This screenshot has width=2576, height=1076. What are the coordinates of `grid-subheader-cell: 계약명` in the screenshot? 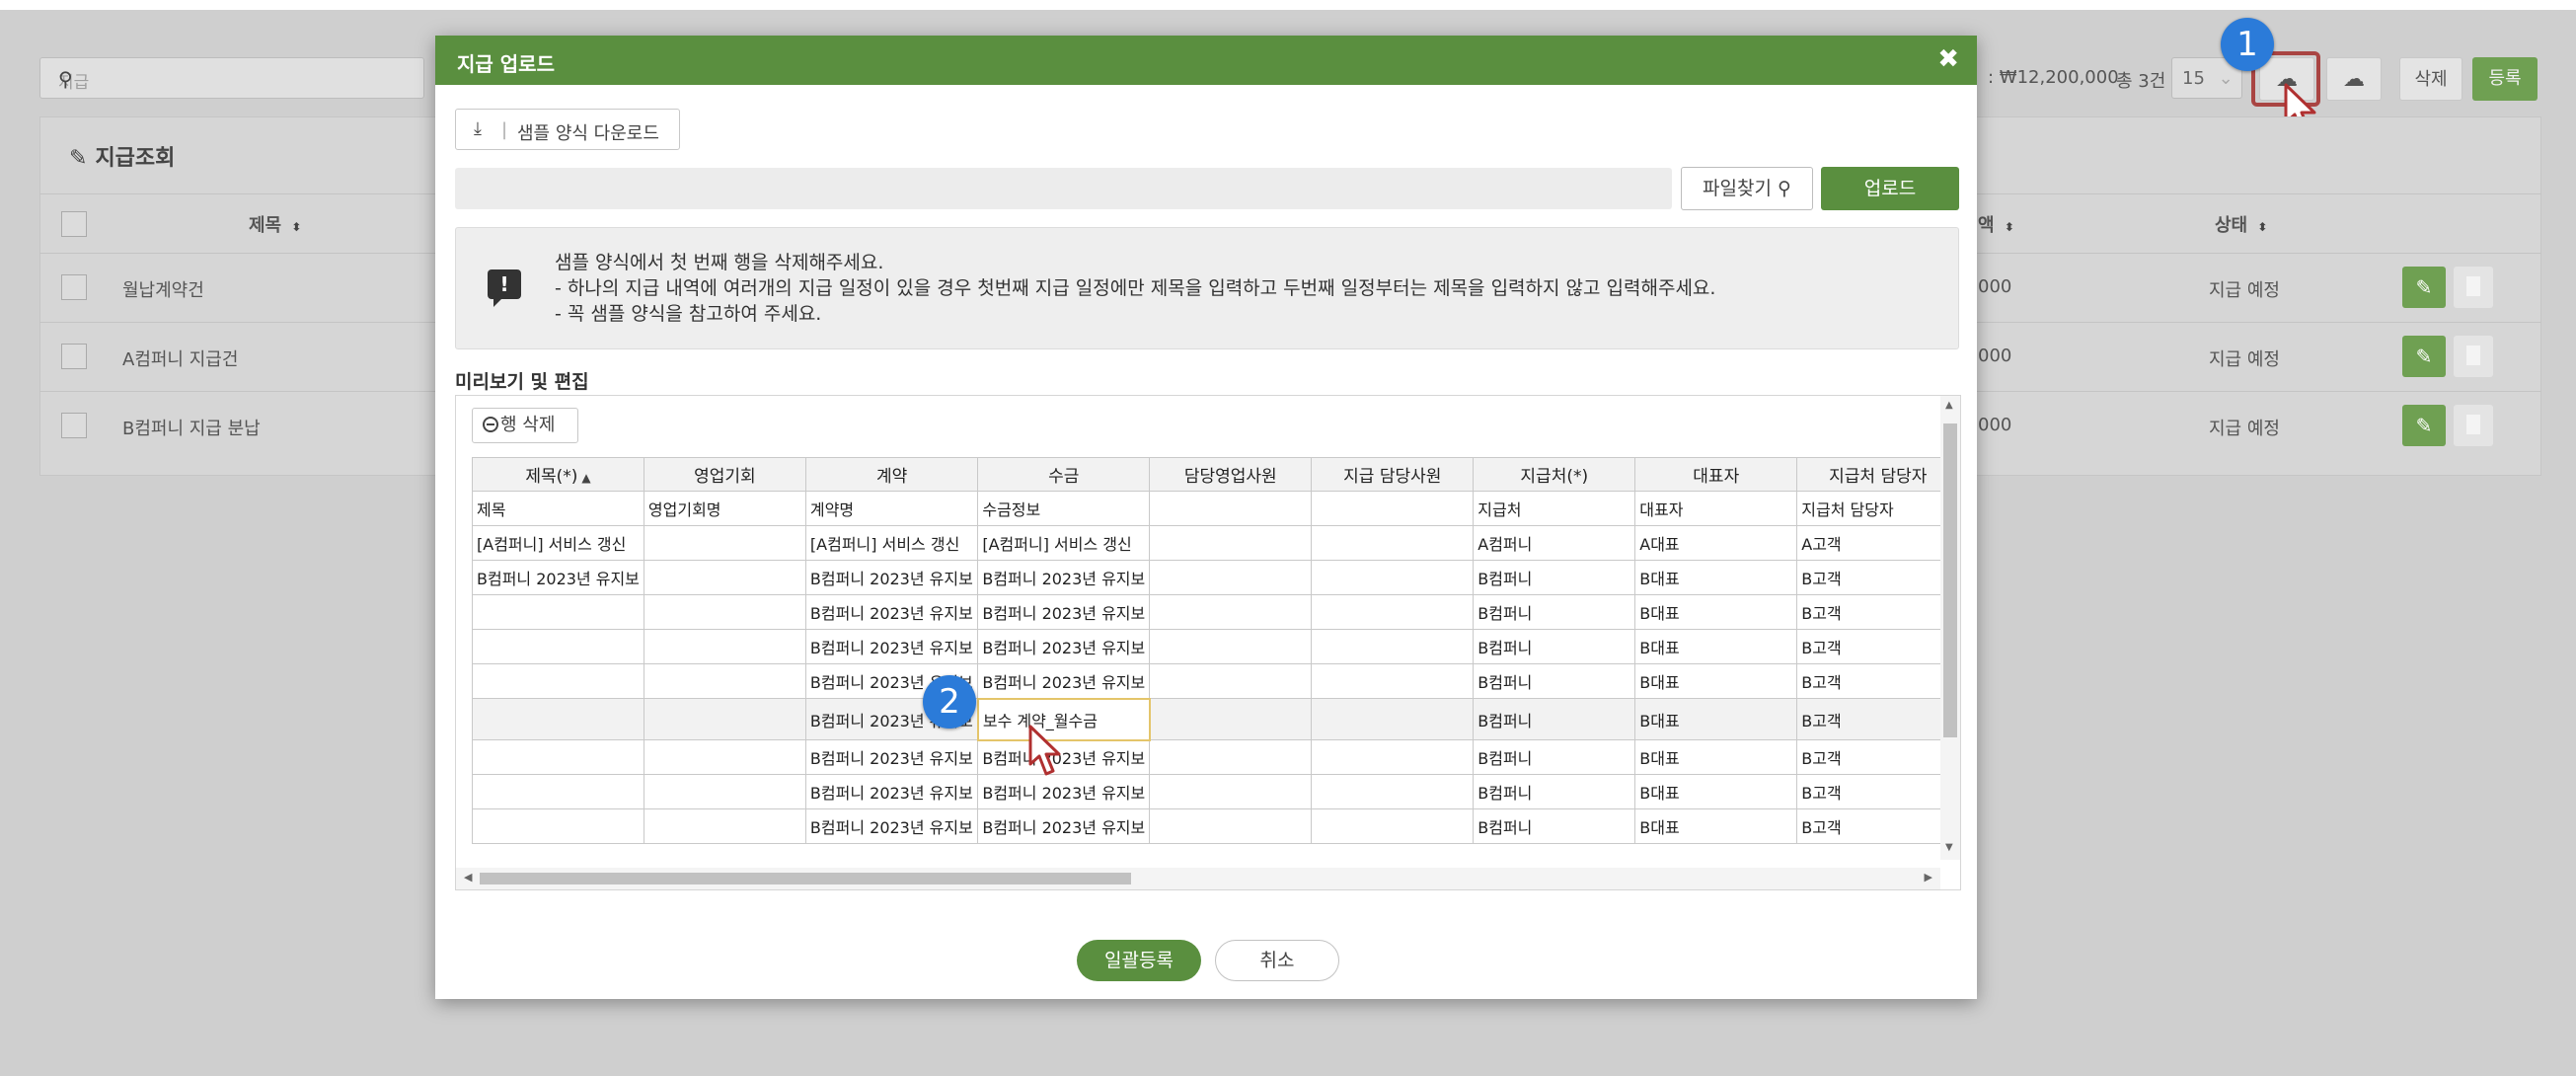 It's located at (891, 509).